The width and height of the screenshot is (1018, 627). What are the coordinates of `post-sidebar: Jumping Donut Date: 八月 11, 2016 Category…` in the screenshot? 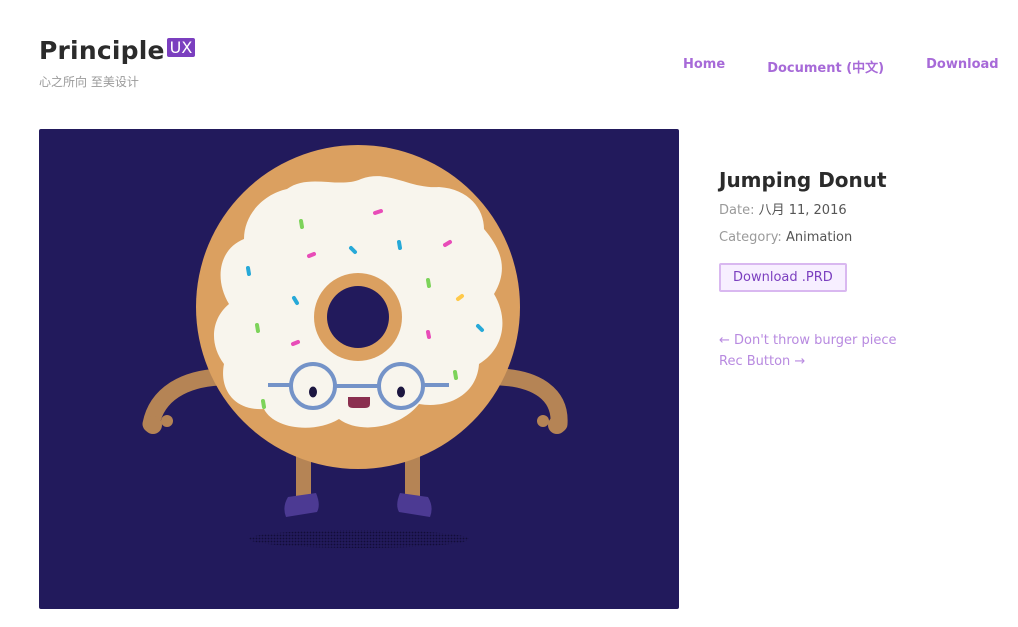 It's located at (859, 270).